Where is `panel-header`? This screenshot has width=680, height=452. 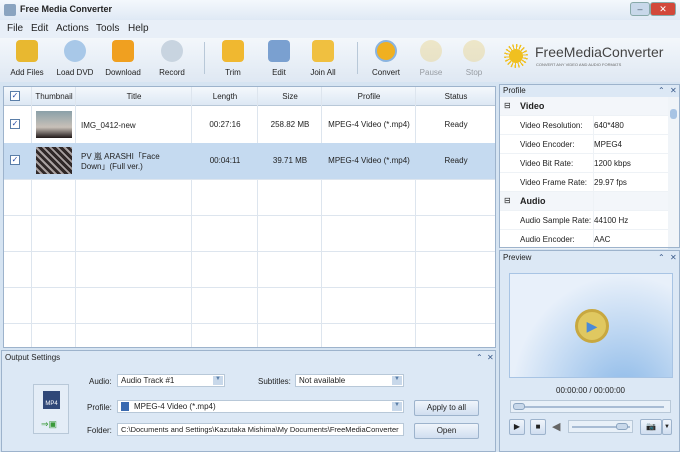 panel-header is located at coordinates (589, 91).